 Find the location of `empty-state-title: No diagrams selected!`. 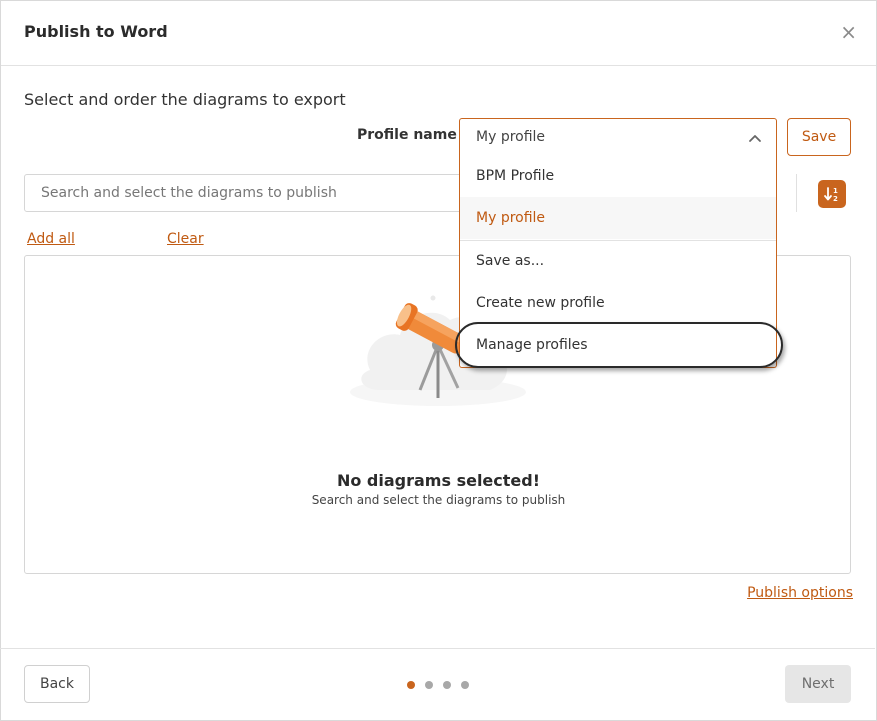

empty-state-title: No diagrams selected! is located at coordinates (438, 480).